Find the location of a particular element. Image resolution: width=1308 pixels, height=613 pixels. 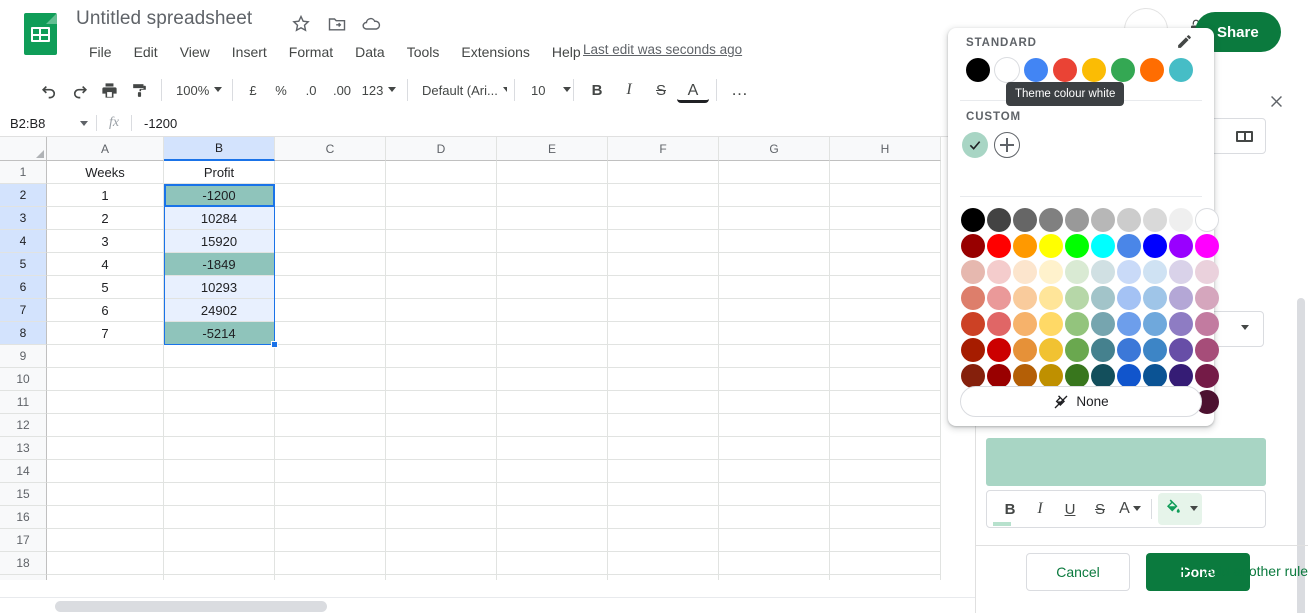

cell-B5: -1849 is located at coordinates (219, 264).